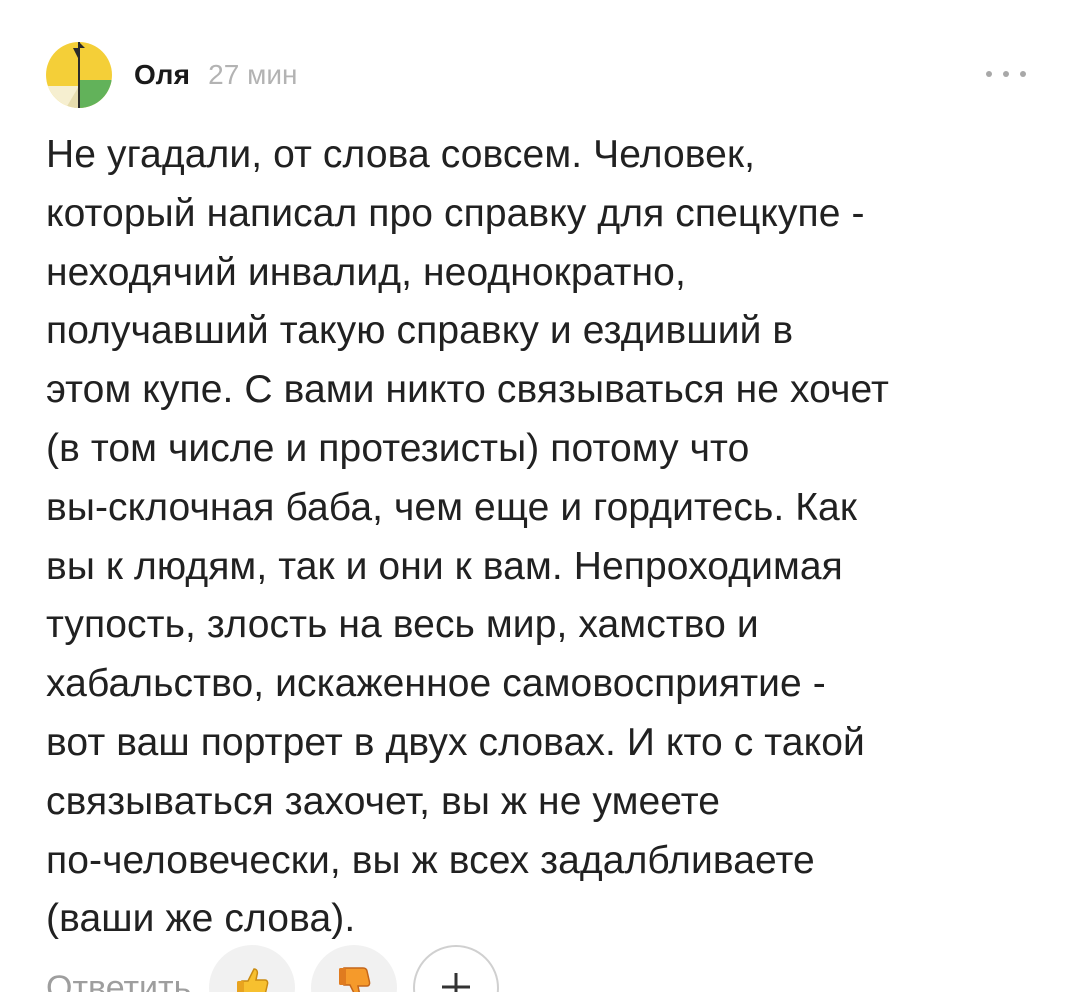 The height and width of the screenshot is (992, 1080). I want to click on avatar, so click(79, 75).